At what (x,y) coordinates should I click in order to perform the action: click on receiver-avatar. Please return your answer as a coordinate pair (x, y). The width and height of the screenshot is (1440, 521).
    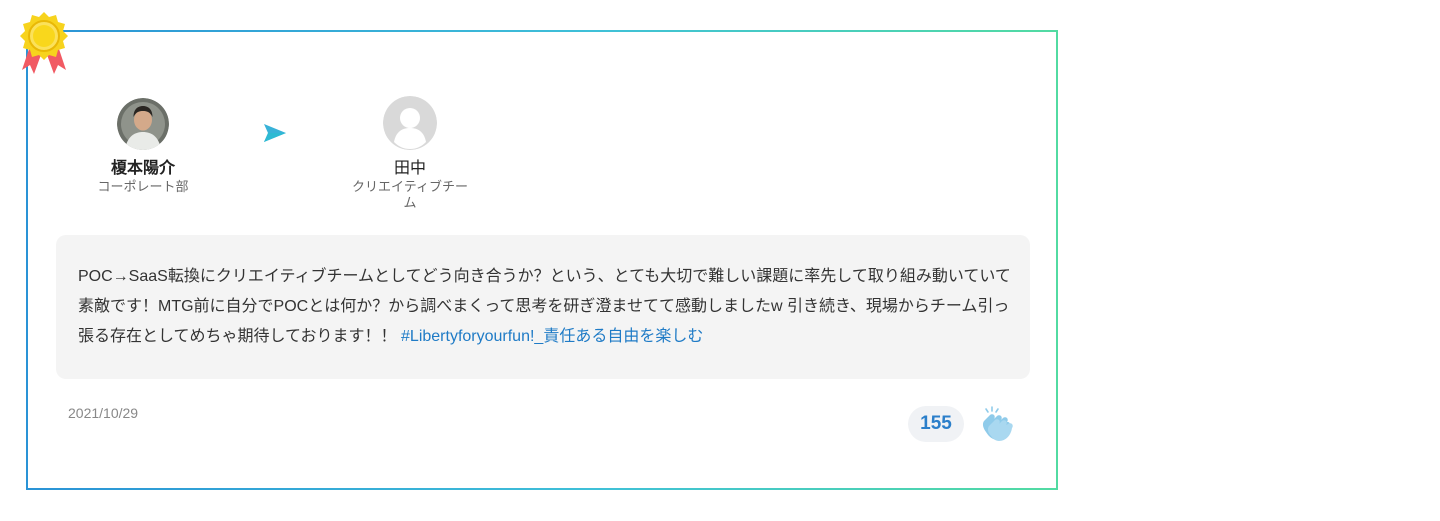
    Looking at the image, I should click on (410, 123).